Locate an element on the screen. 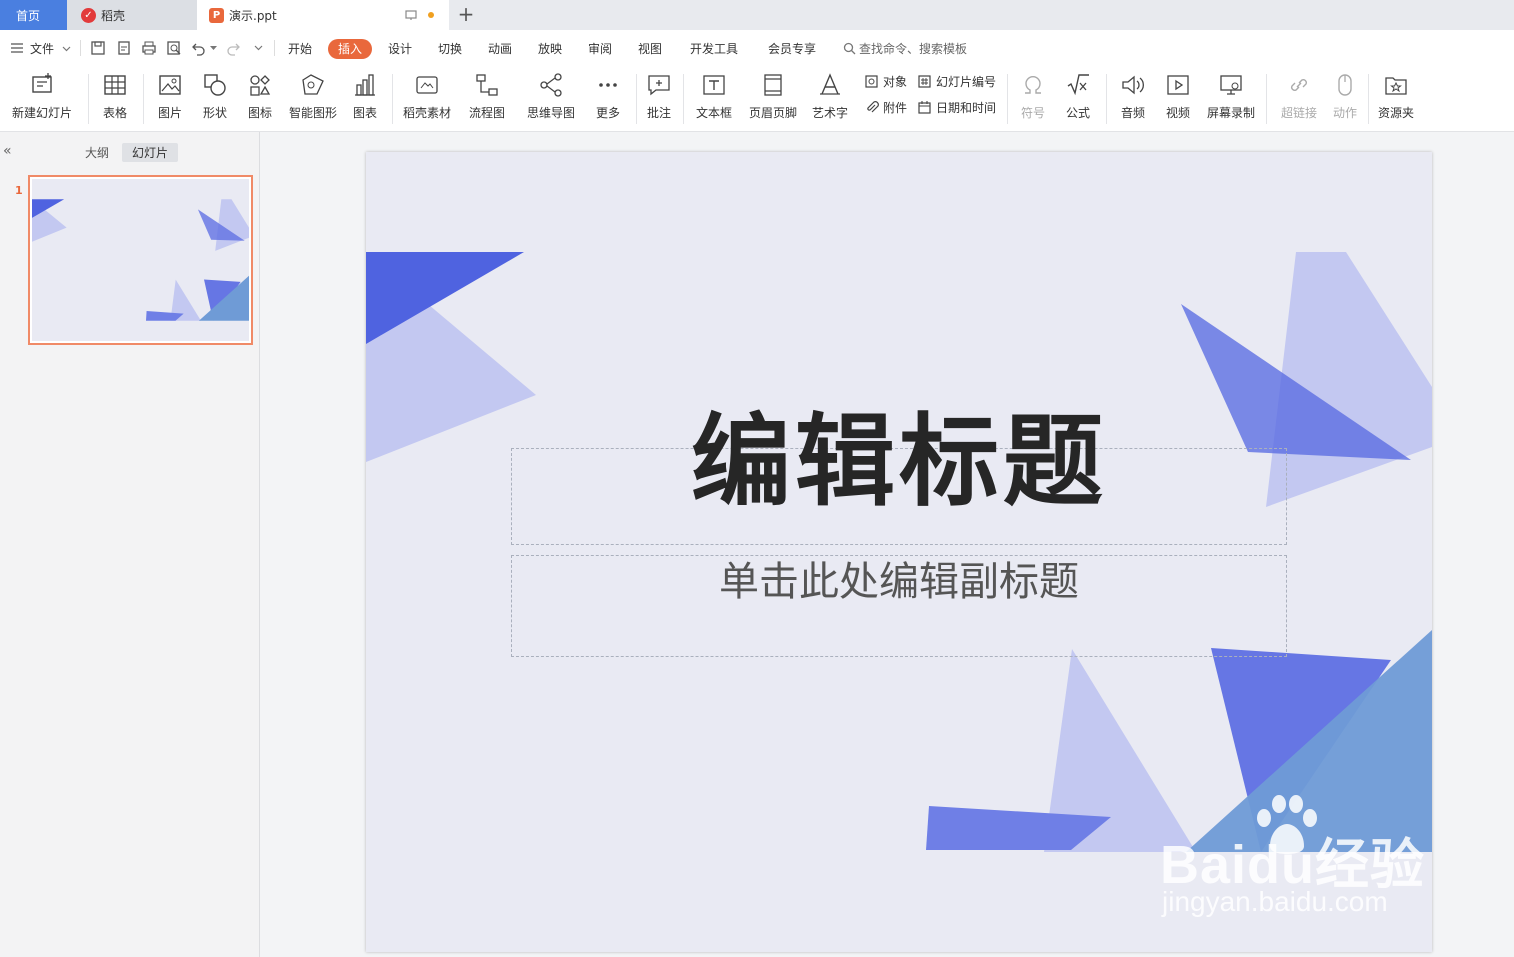  header-footer-button: 页眉页脚 is located at coordinates (773, 99).